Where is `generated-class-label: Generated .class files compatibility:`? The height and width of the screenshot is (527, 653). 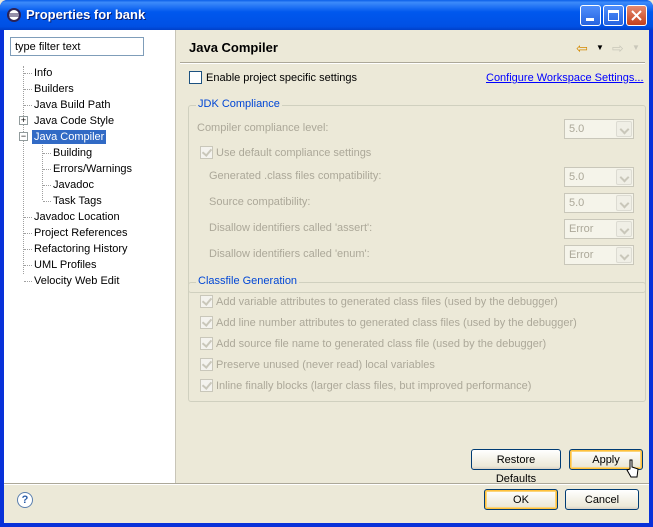
generated-class-label: Generated .class files compatibility: is located at coordinates (295, 176).